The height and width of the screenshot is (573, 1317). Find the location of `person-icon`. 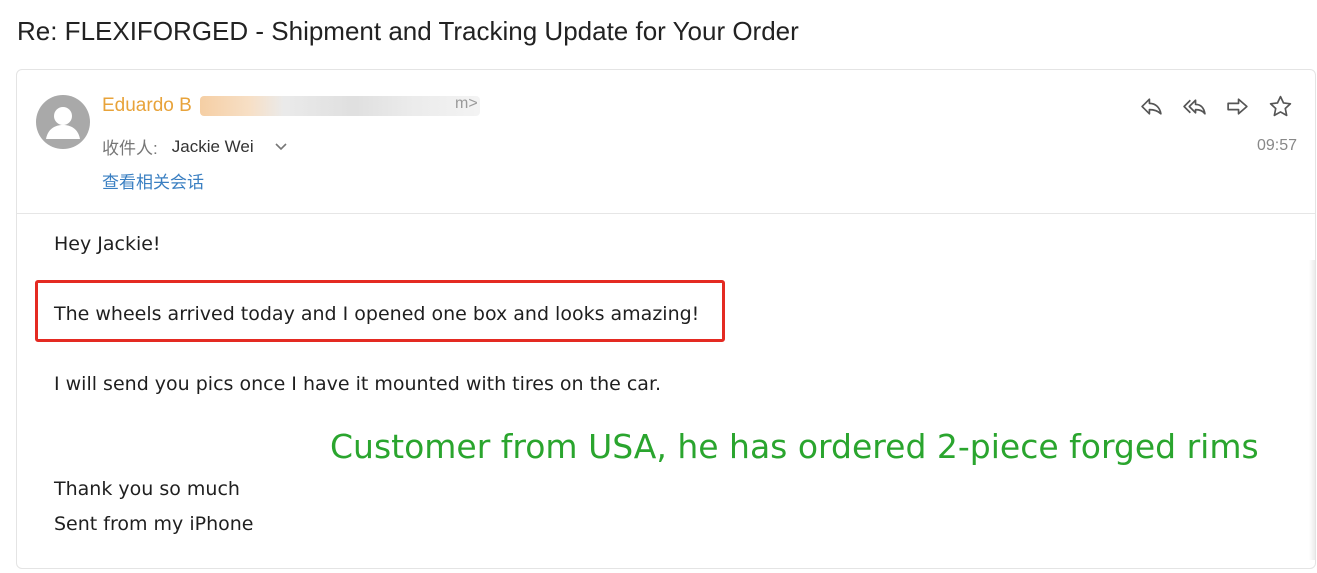

person-icon is located at coordinates (63, 123).